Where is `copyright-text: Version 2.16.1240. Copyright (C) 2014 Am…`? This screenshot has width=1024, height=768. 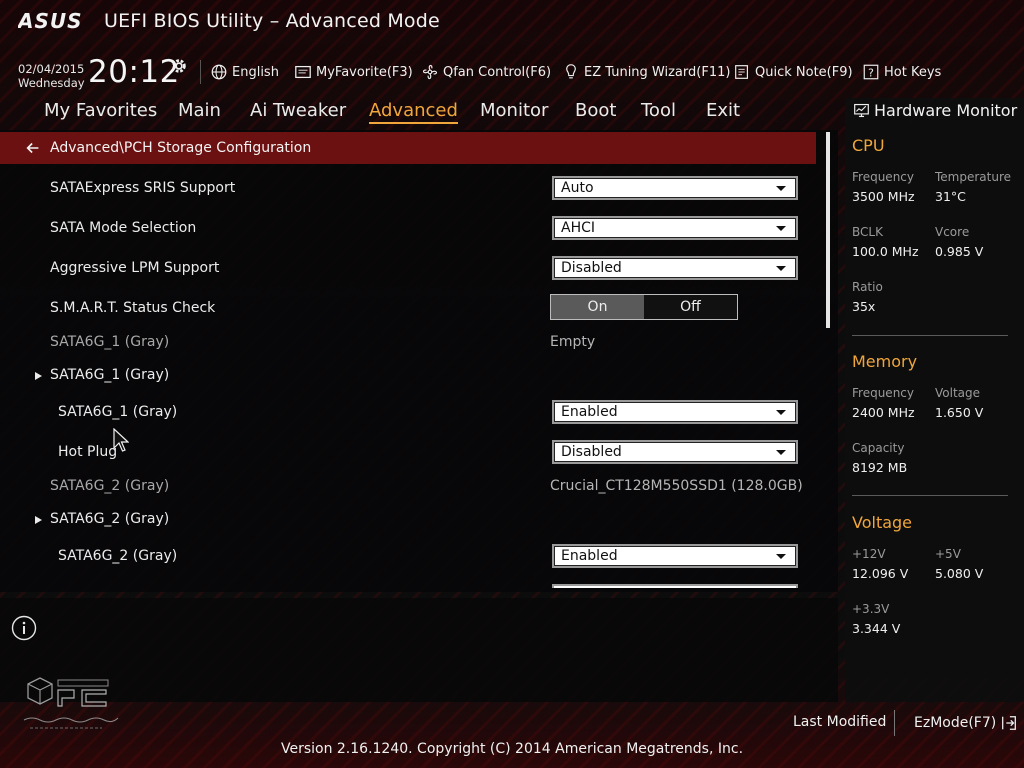
copyright-text: Version 2.16.1240. Copyright (C) 2014 Am… is located at coordinates (512, 749).